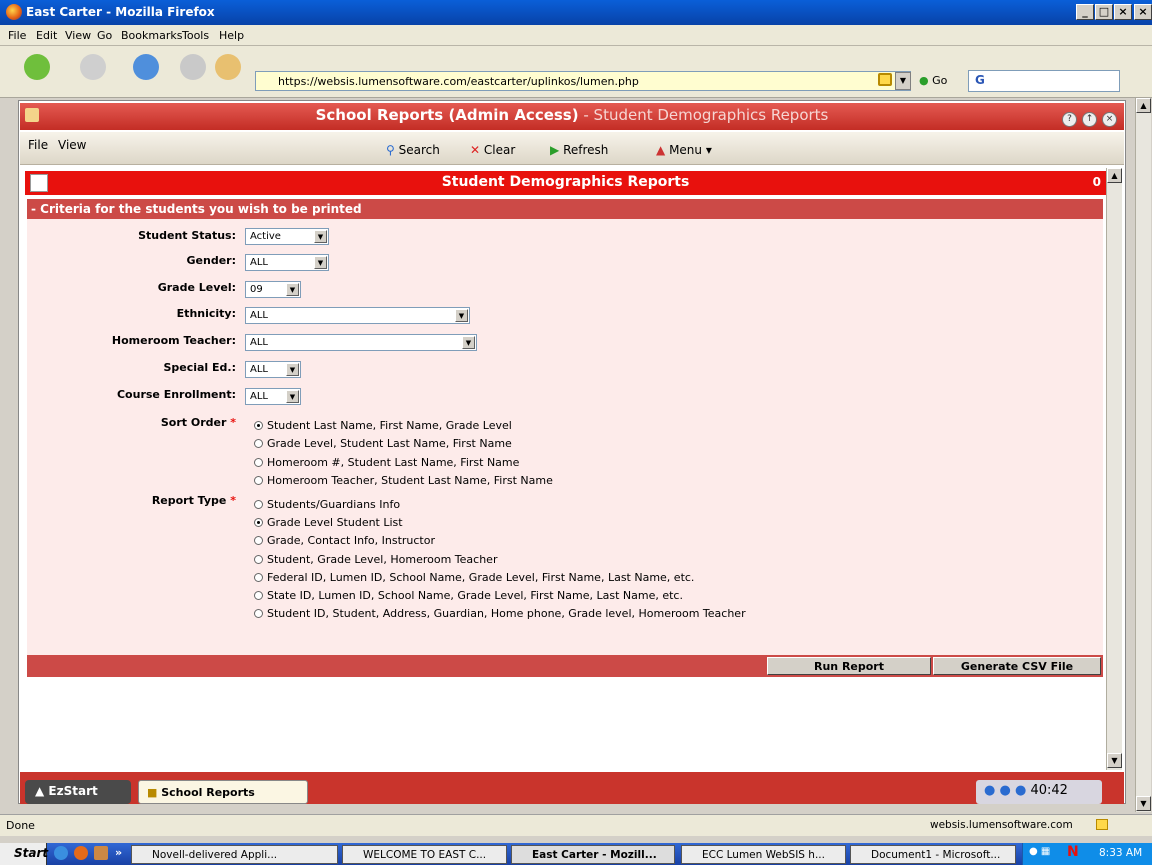 The image size is (1152, 865). Describe the element at coordinates (1114, 469) in the screenshot. I see `report-scrollbar: ▲ ▼` at that location.